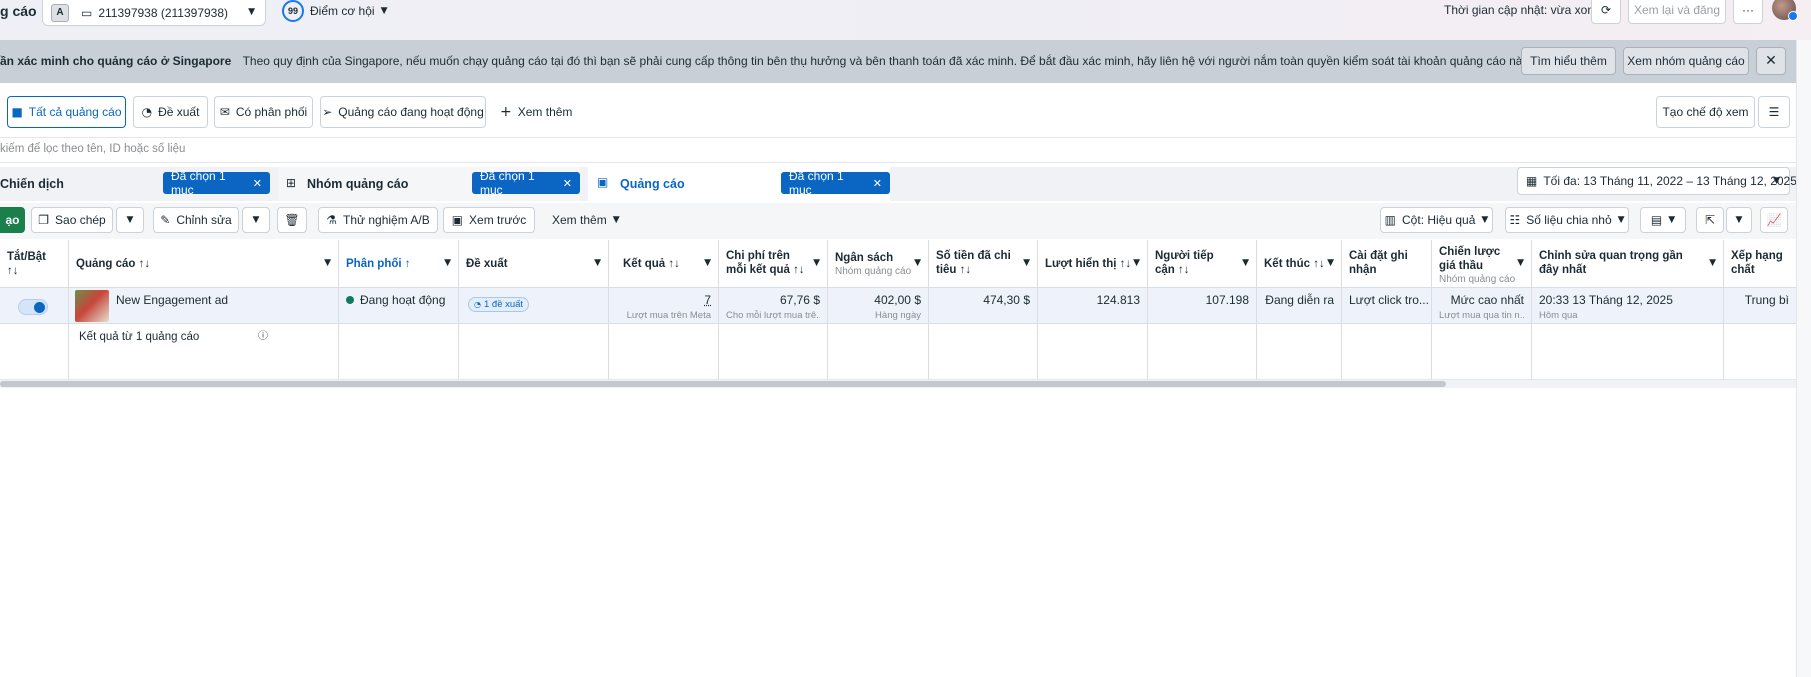  What do you see at coordinates (92, 149) in the screenshot?
I see `search-input: kiếm để lọc theo tên, ID hoặc số liệu` at bounding box center [92, 149].